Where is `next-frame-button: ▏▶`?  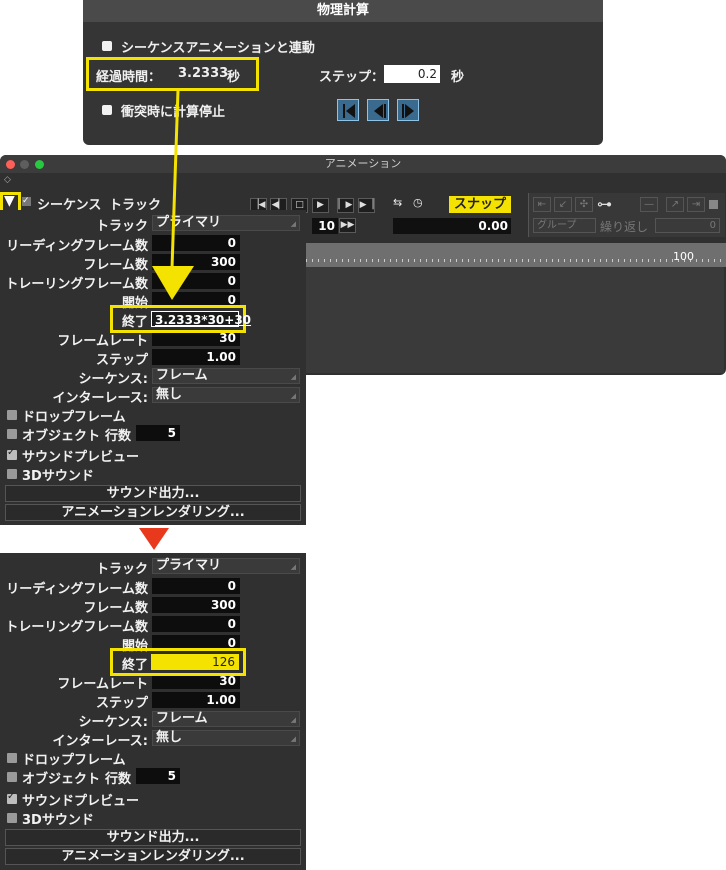
next-frame-button: ▏▶ is located at coordinates (345, 205).